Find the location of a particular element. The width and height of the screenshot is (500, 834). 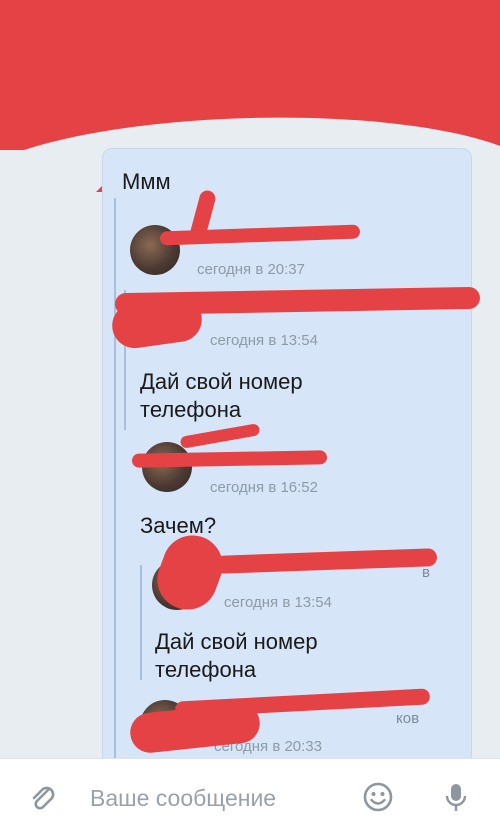

message-input-bar: Ваше сообщение is located at coordinates (250, 796).